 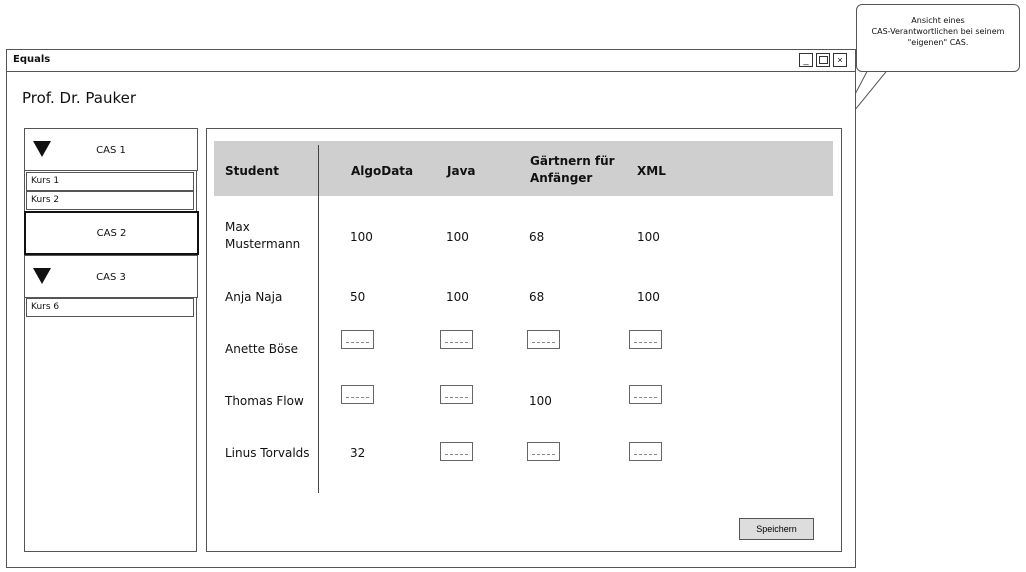 I want to click on cas-1-label: CAS 1, so click(x=111, y=150).